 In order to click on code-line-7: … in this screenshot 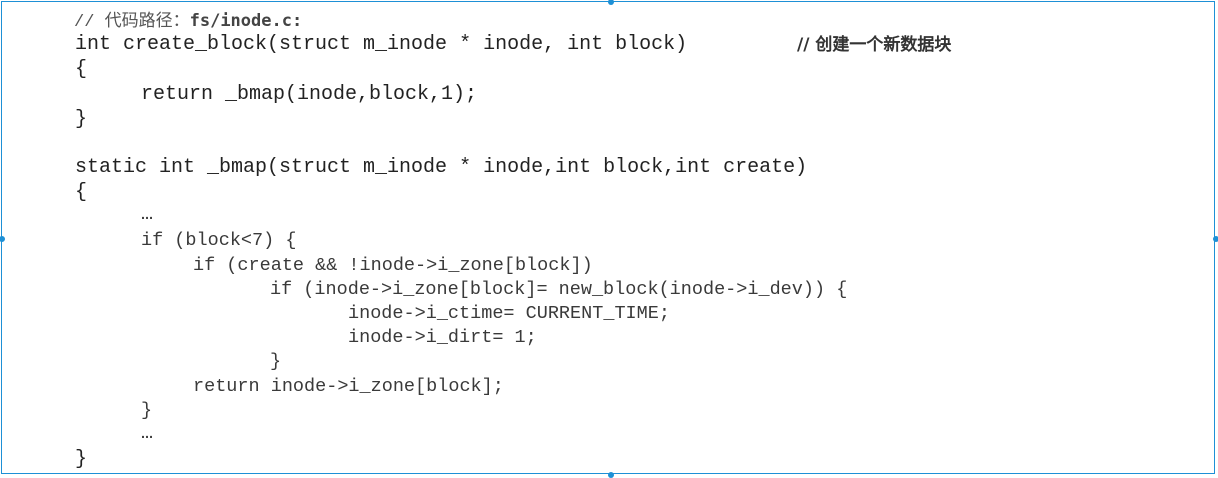, I will do `click(147, 214)`.